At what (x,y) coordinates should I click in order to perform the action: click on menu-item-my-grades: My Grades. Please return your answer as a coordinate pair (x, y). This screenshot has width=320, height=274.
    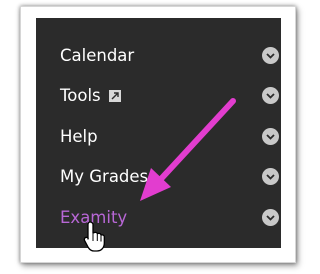
    Looking at the image, I should click on (158, 177).